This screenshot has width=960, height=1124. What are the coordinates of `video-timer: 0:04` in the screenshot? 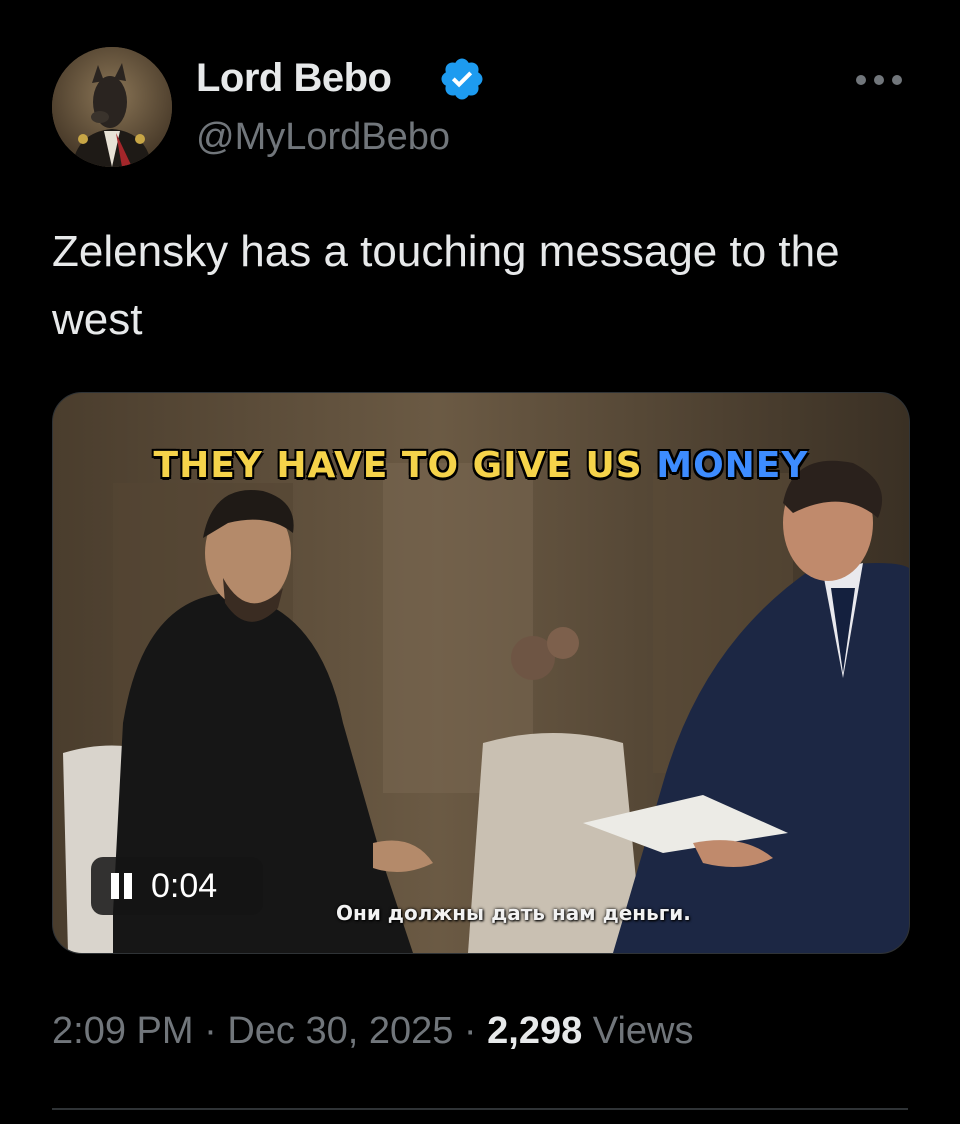 It's located at (184, 885).